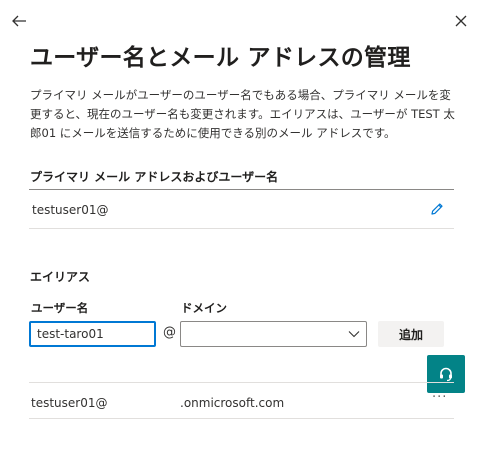  Describe the element at coordinates (154, 177) in the screenshot. I see `primary-section-label: プライマリ メール アドレスおよびユーザー名` at that location.